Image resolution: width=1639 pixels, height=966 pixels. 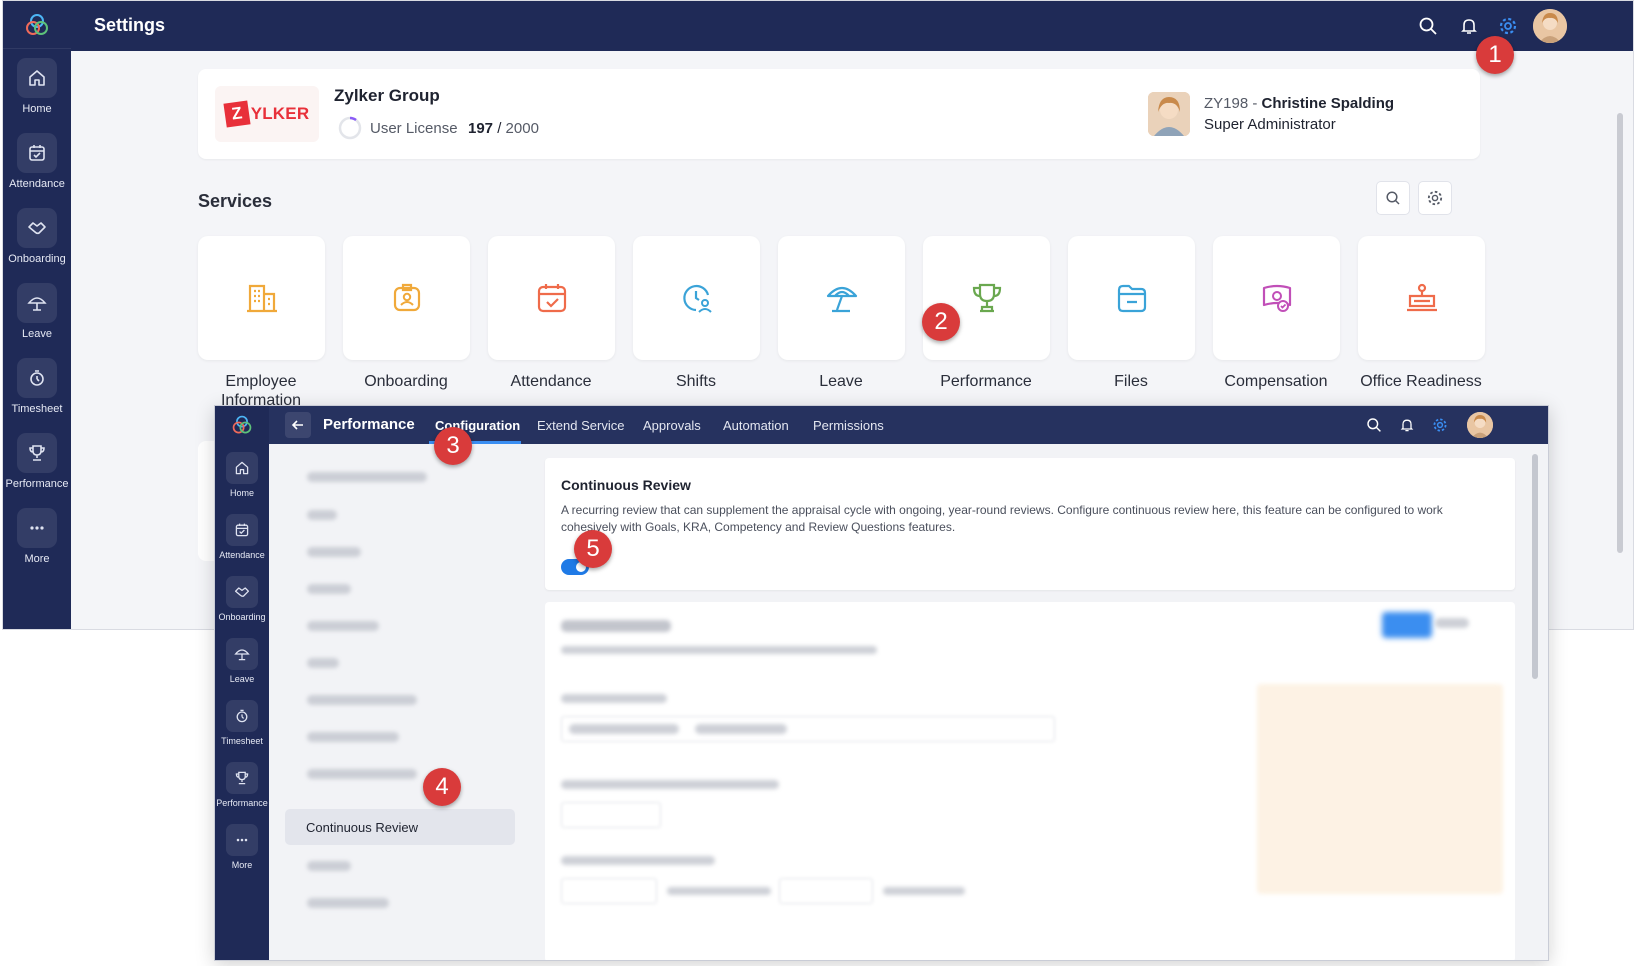 What do you see at coordinates (756, 425) in the screenshot?
I see `tab-automation: Automation` at bounding box center [756, 425].